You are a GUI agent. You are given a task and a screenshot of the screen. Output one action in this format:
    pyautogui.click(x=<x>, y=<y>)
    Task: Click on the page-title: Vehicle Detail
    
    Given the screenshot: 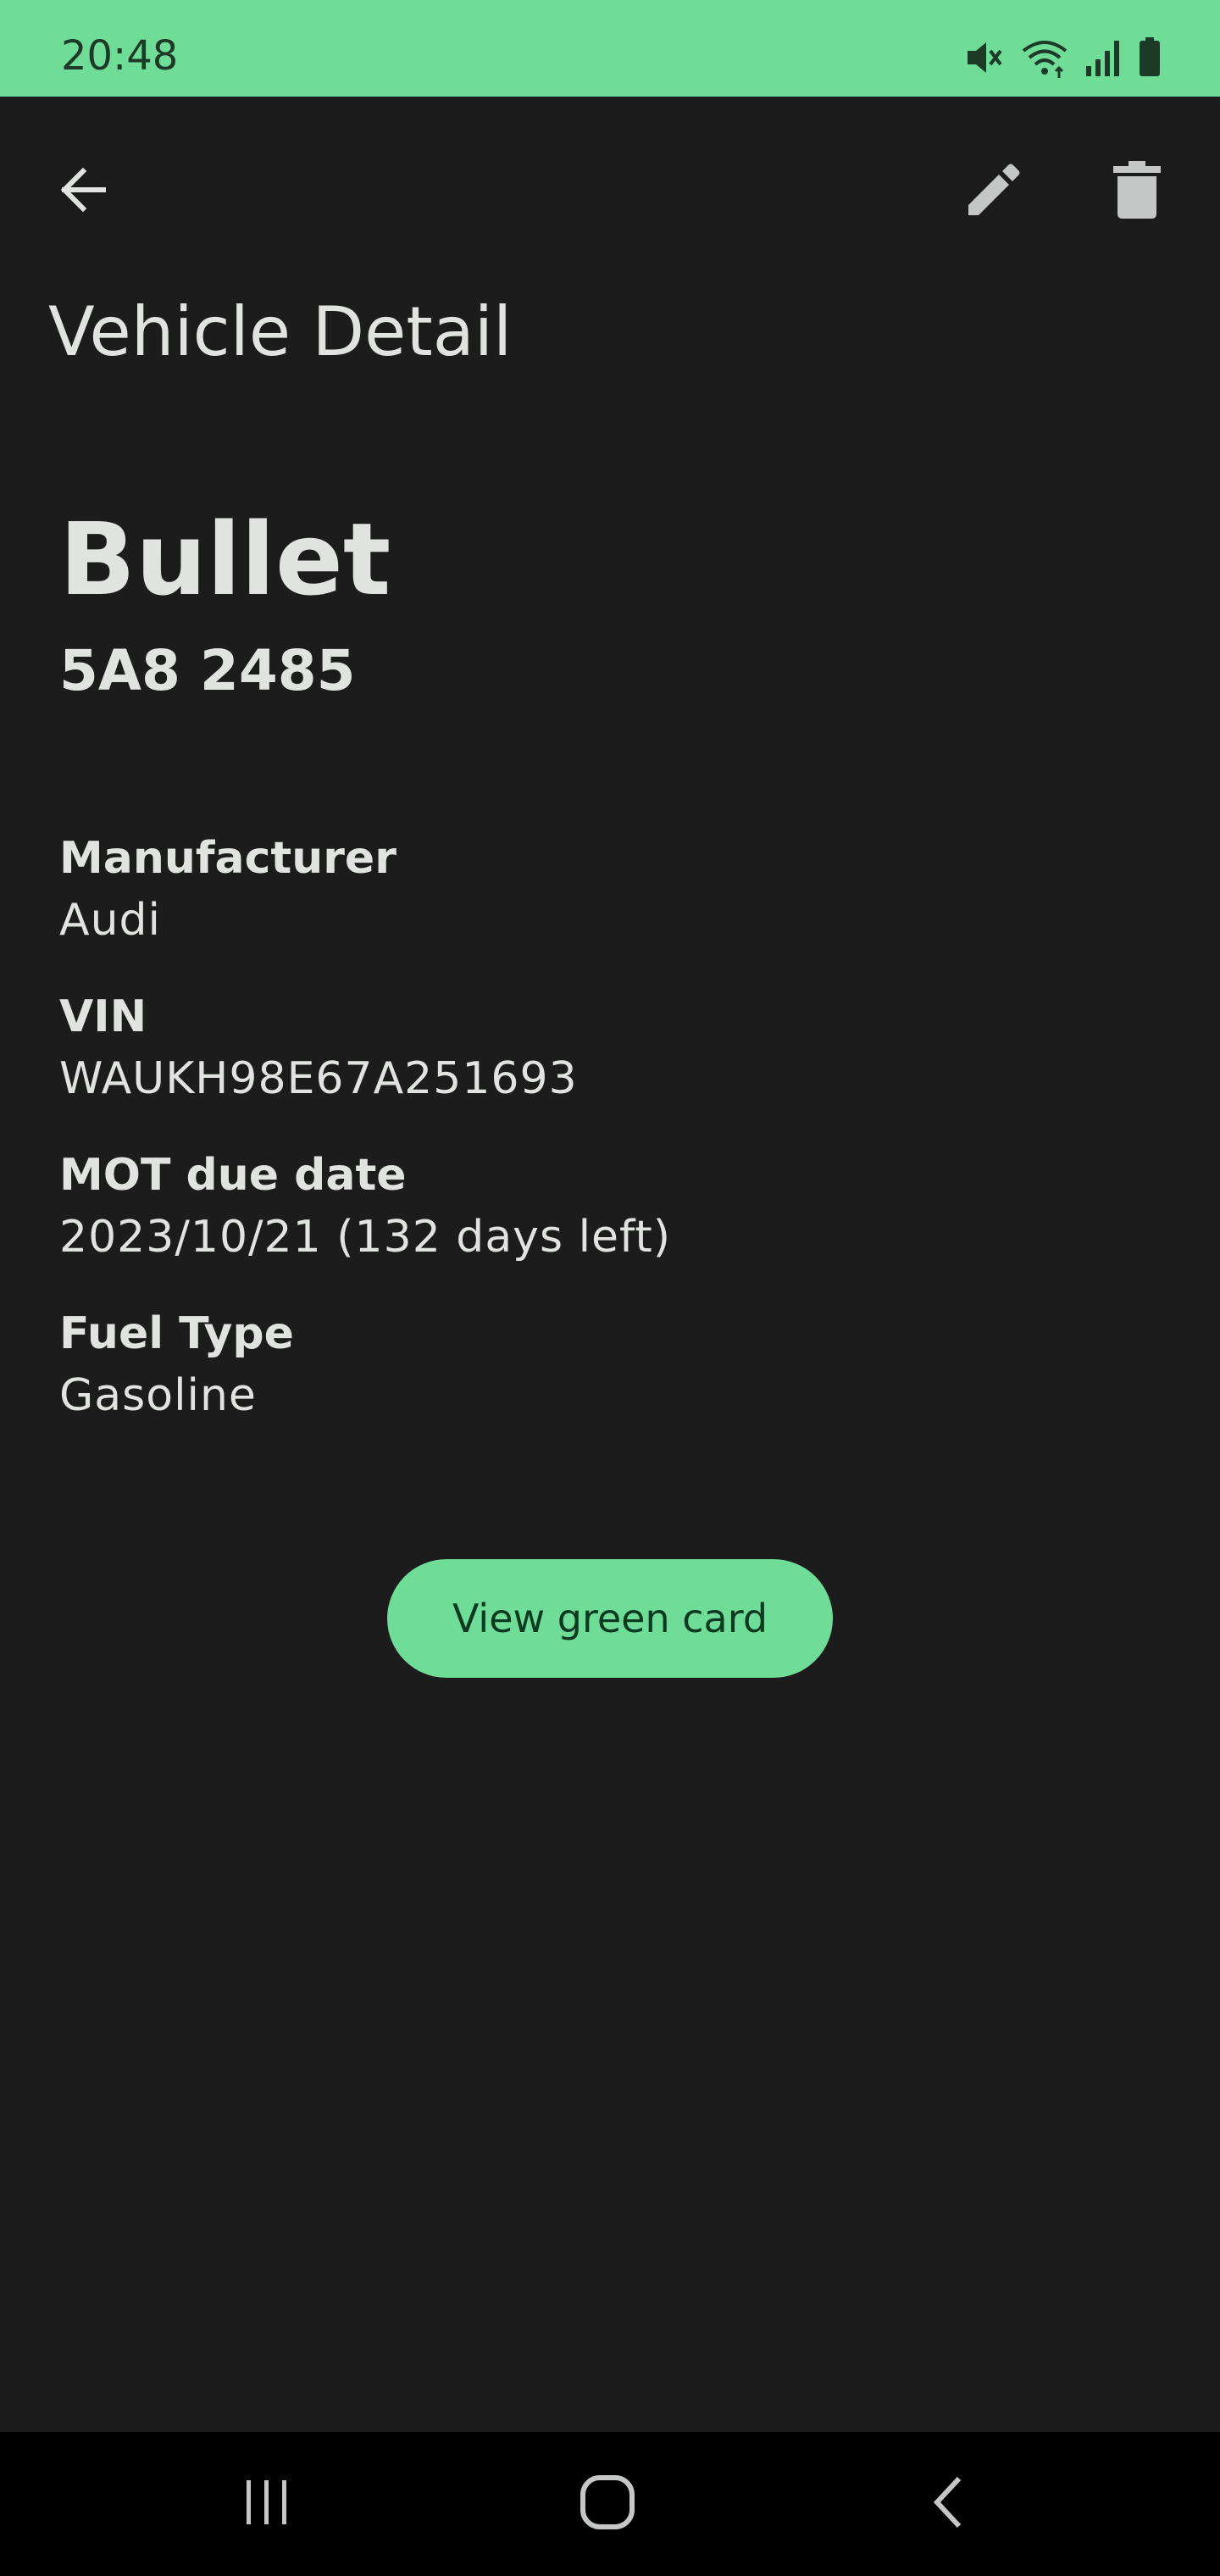 What is the action you would take?
    pyautogui.click(x=280, y=331)
    